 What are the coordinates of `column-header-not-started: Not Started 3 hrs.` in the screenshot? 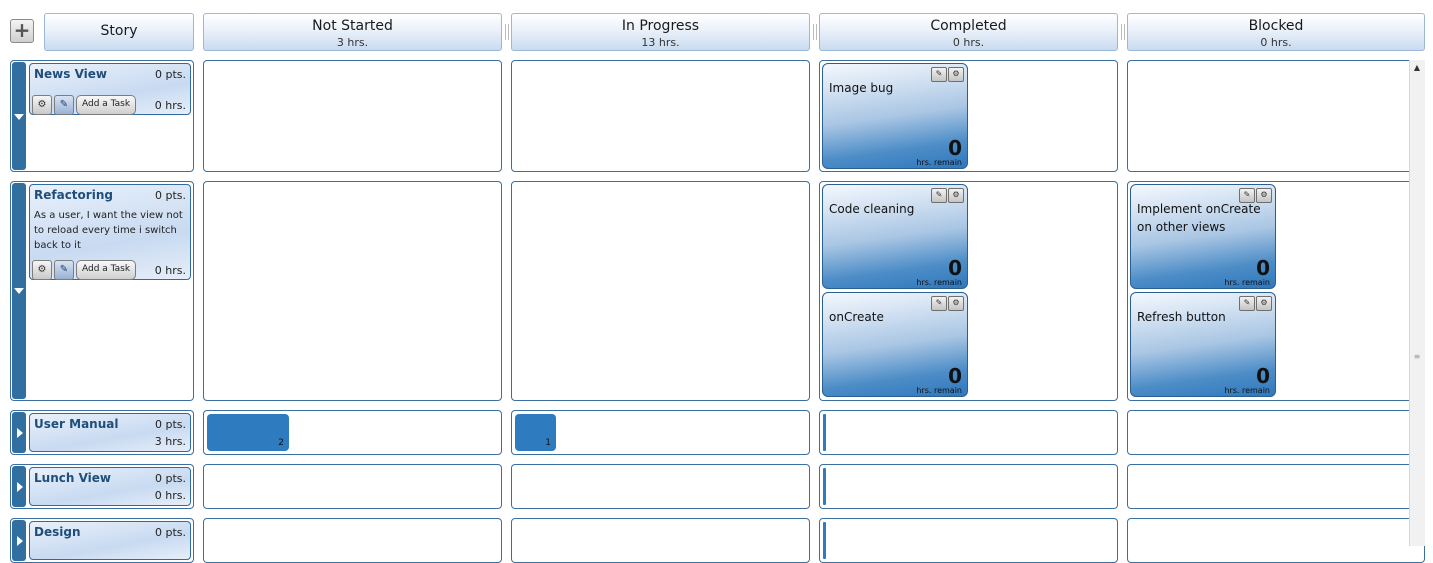 It's located at (352, 32).